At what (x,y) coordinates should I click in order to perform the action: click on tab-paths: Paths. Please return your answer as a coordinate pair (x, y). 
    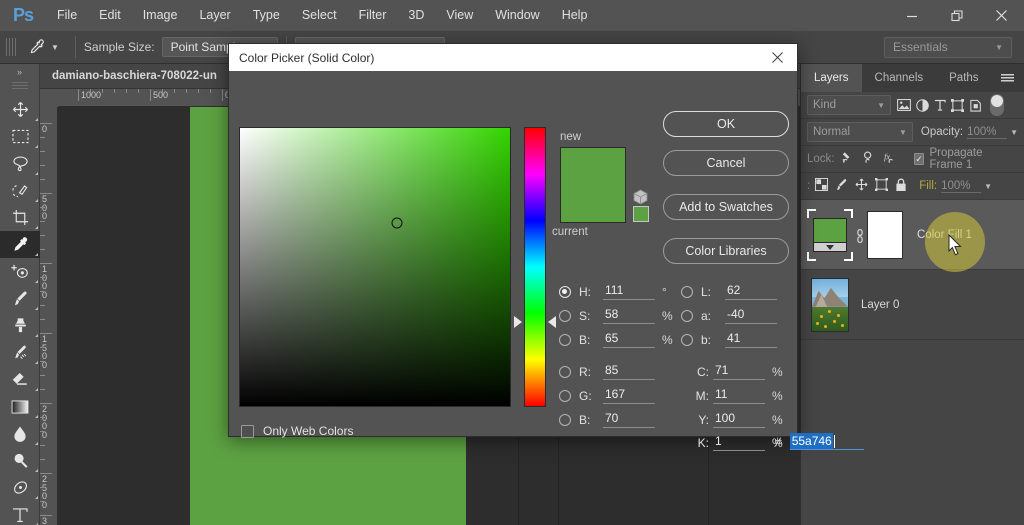
    Looking at the image, I should click on (963, 78).